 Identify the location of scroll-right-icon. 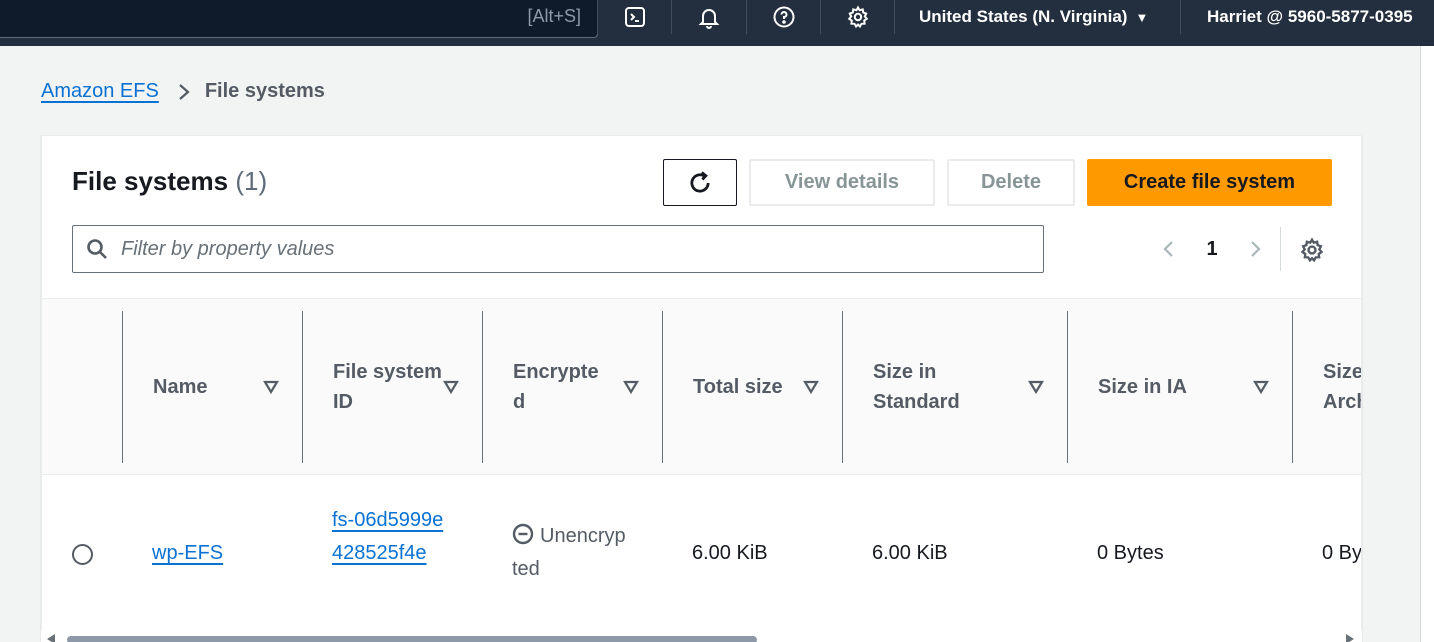
(1350, 638).